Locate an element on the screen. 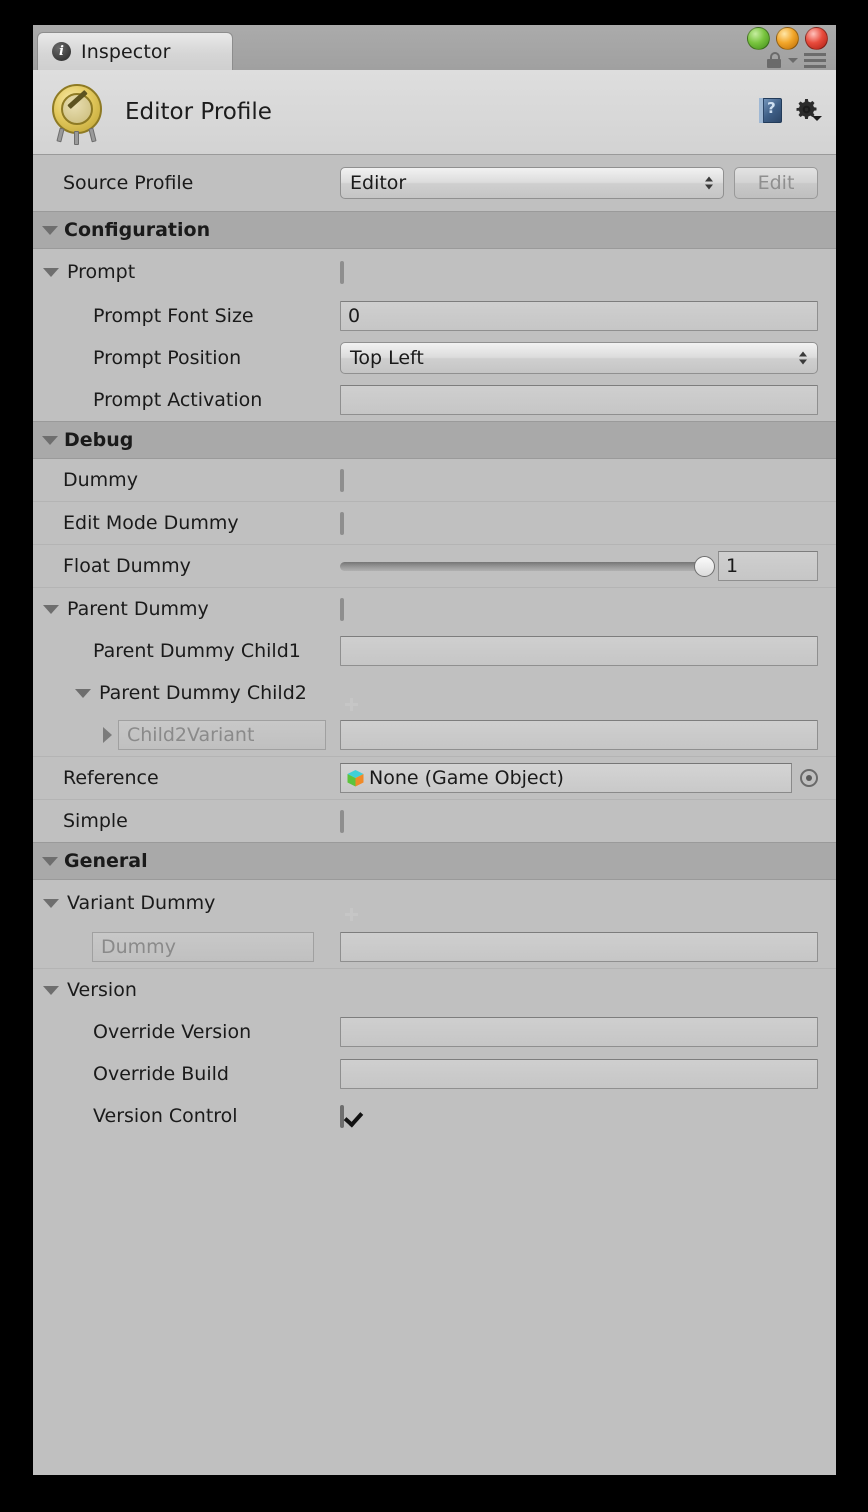  row-child2-variant: Child2Variant is located at coordinates (434, 735).